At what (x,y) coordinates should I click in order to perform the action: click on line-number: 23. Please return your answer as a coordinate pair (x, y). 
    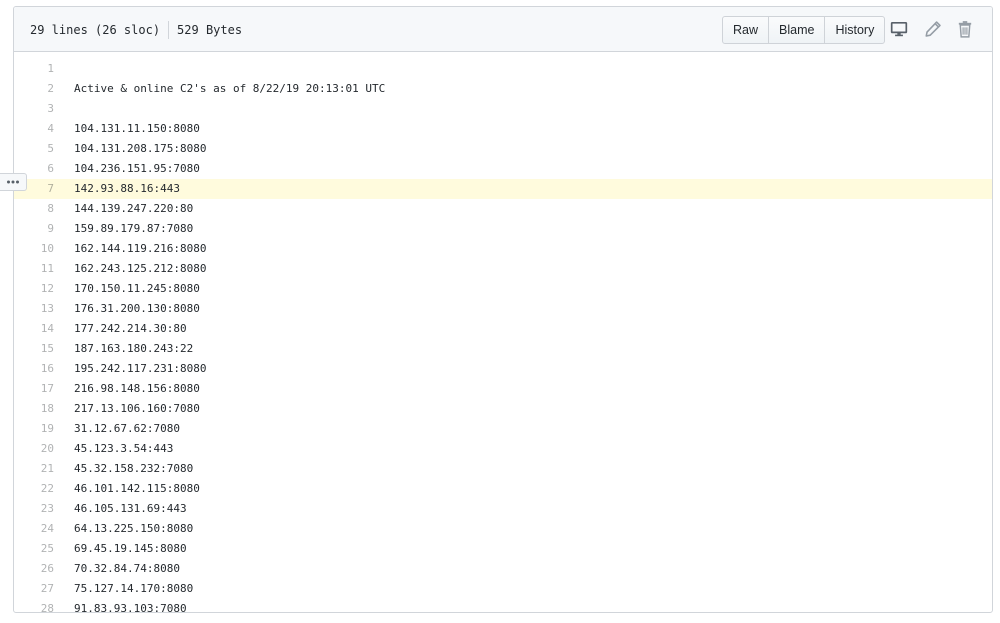
    Looking at the image, I should click on (34, 509).